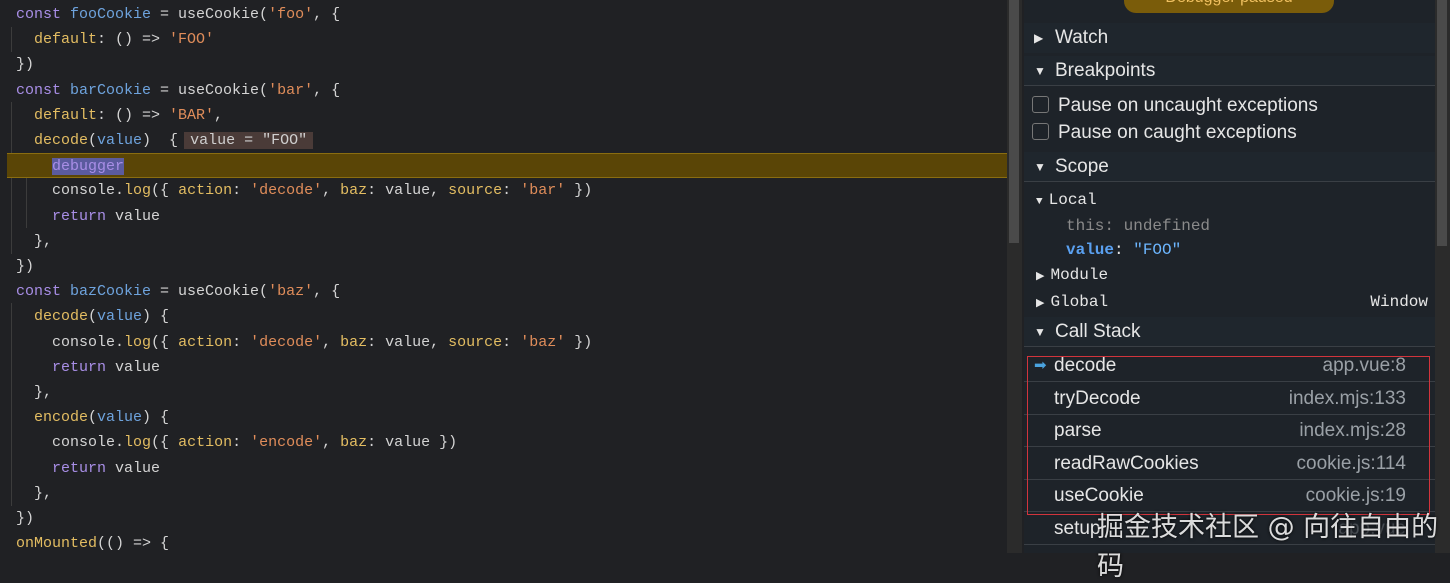  I want to click on pause-uncaught-checkbox: Pause on uncaught exceptions, so click(1175, 105).